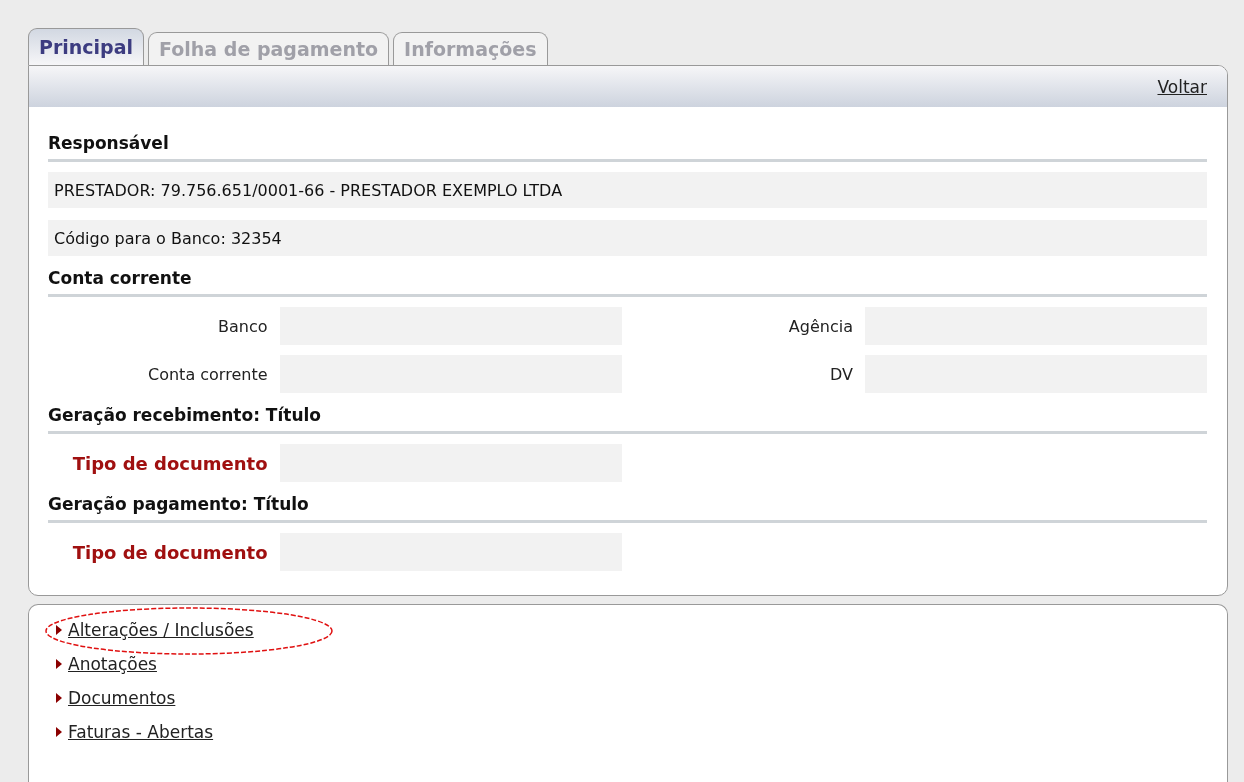 Image resolution: width=1244 pixels, height=782 pixels. Describe the element at coordinates (112, 664) in the screenshot. I see `section-link: Anotações` at that location.